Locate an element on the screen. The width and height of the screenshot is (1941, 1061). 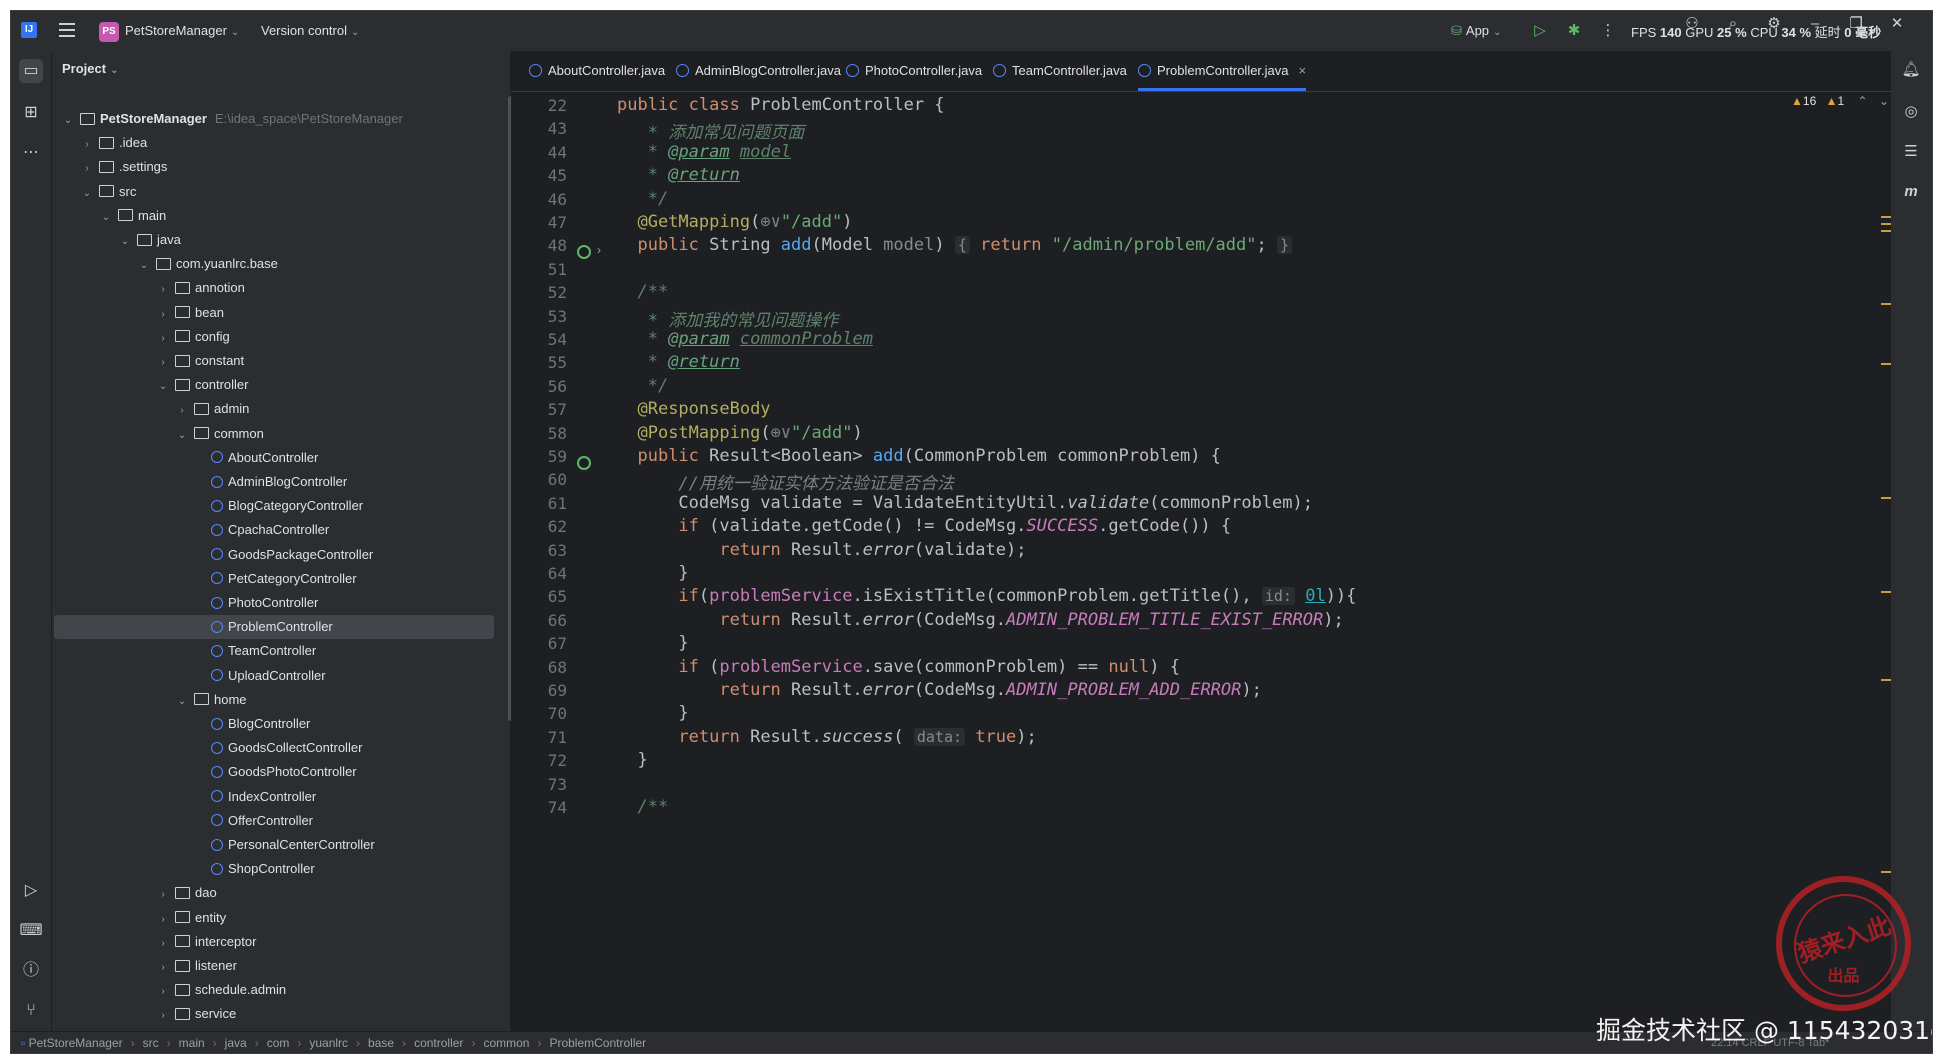
close-icon: ✕ is located at coordinates (1897, 24).